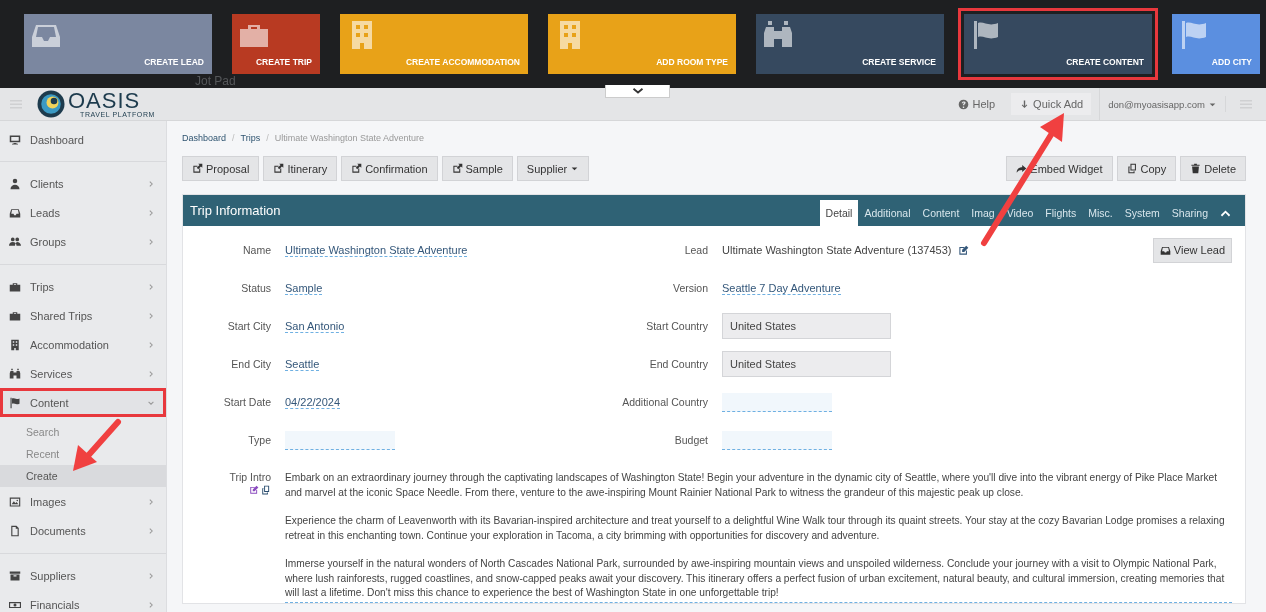  I want to click on toolbar-button: Confirmation, so click(389, 168).